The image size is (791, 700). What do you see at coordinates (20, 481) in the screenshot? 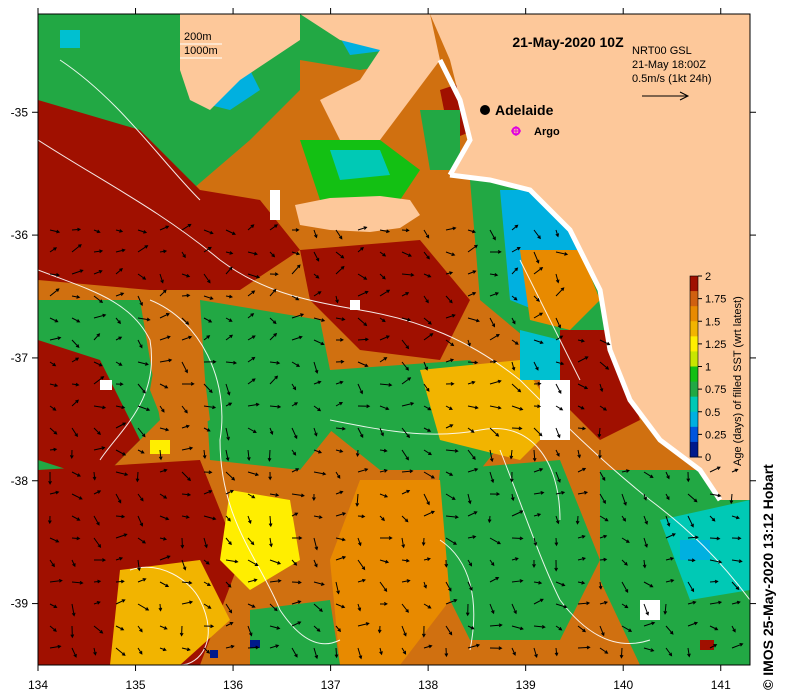
I see `lat-tick-label: -38` at bounding box center [20, 481].